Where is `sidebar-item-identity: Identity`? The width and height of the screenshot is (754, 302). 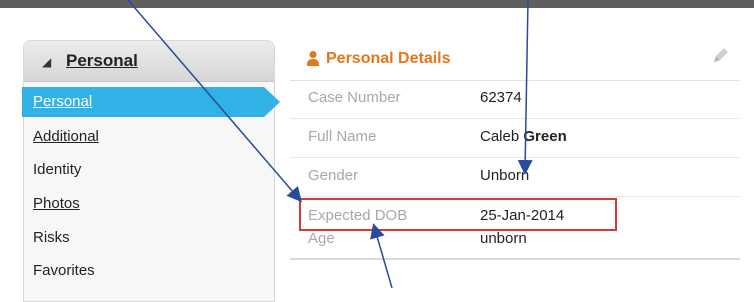 sidebar-item-identity: Identity is located at coordinates (149, 170).